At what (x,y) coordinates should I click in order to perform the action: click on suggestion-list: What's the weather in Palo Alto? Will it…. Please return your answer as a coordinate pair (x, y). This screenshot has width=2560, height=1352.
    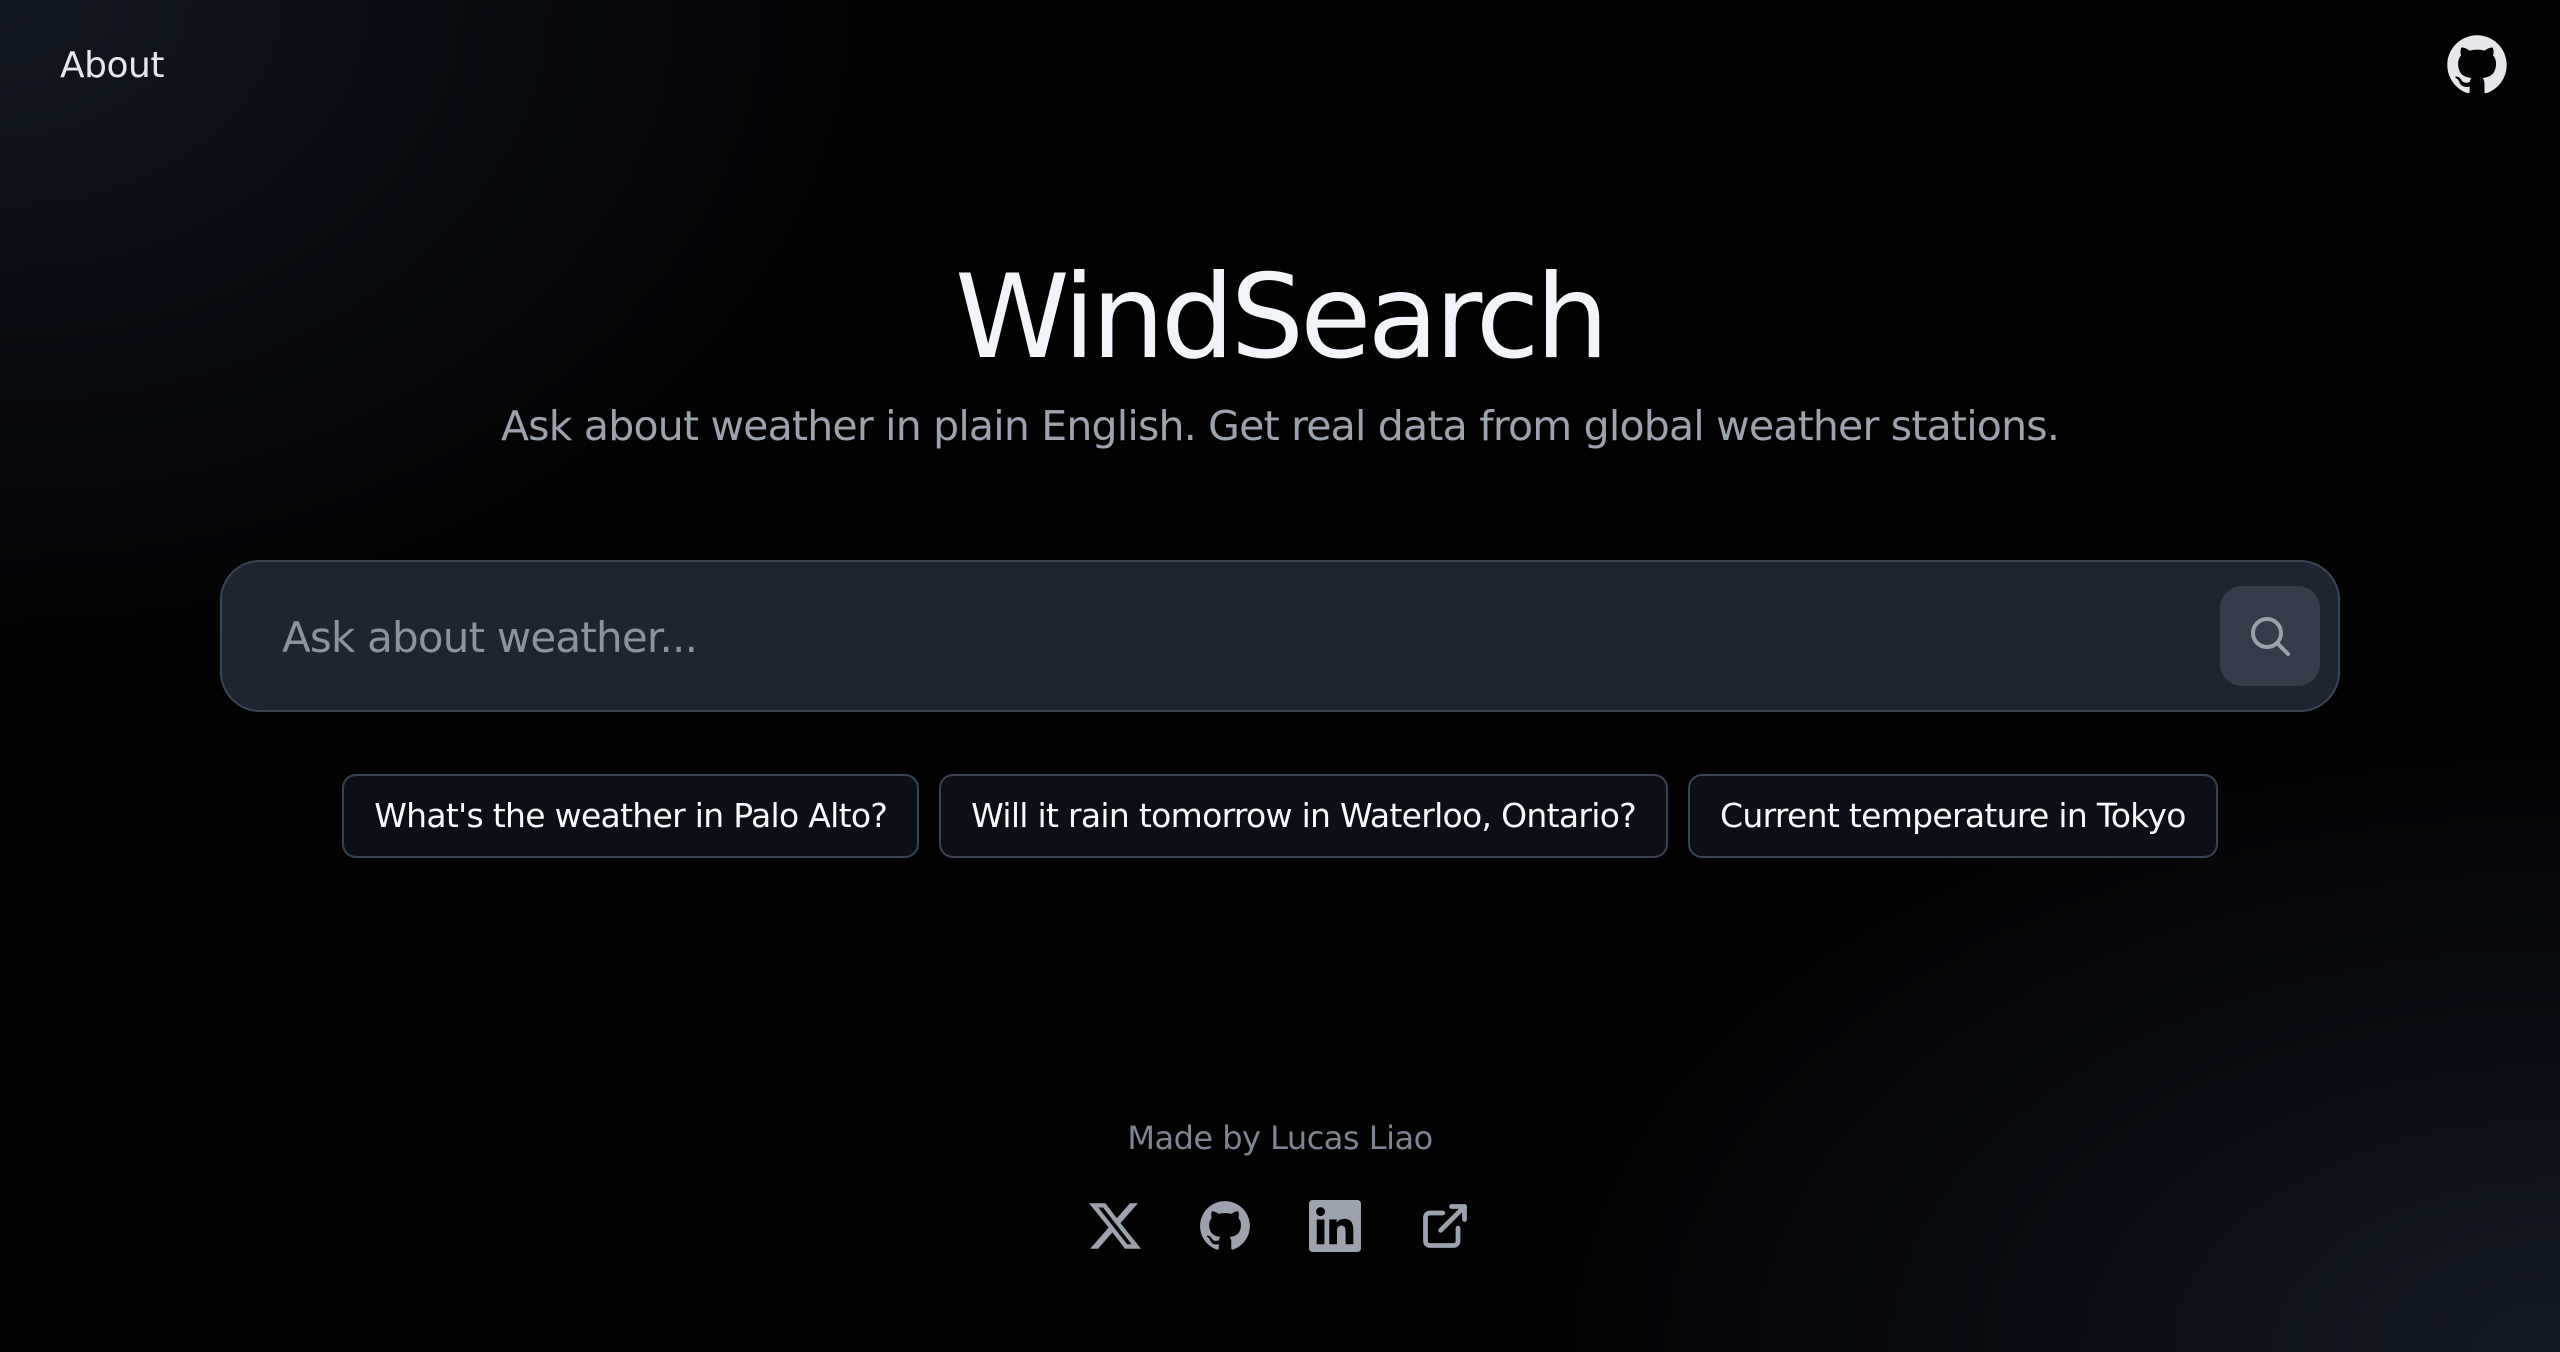
    Looking at the image, I should click on (1280, 816).